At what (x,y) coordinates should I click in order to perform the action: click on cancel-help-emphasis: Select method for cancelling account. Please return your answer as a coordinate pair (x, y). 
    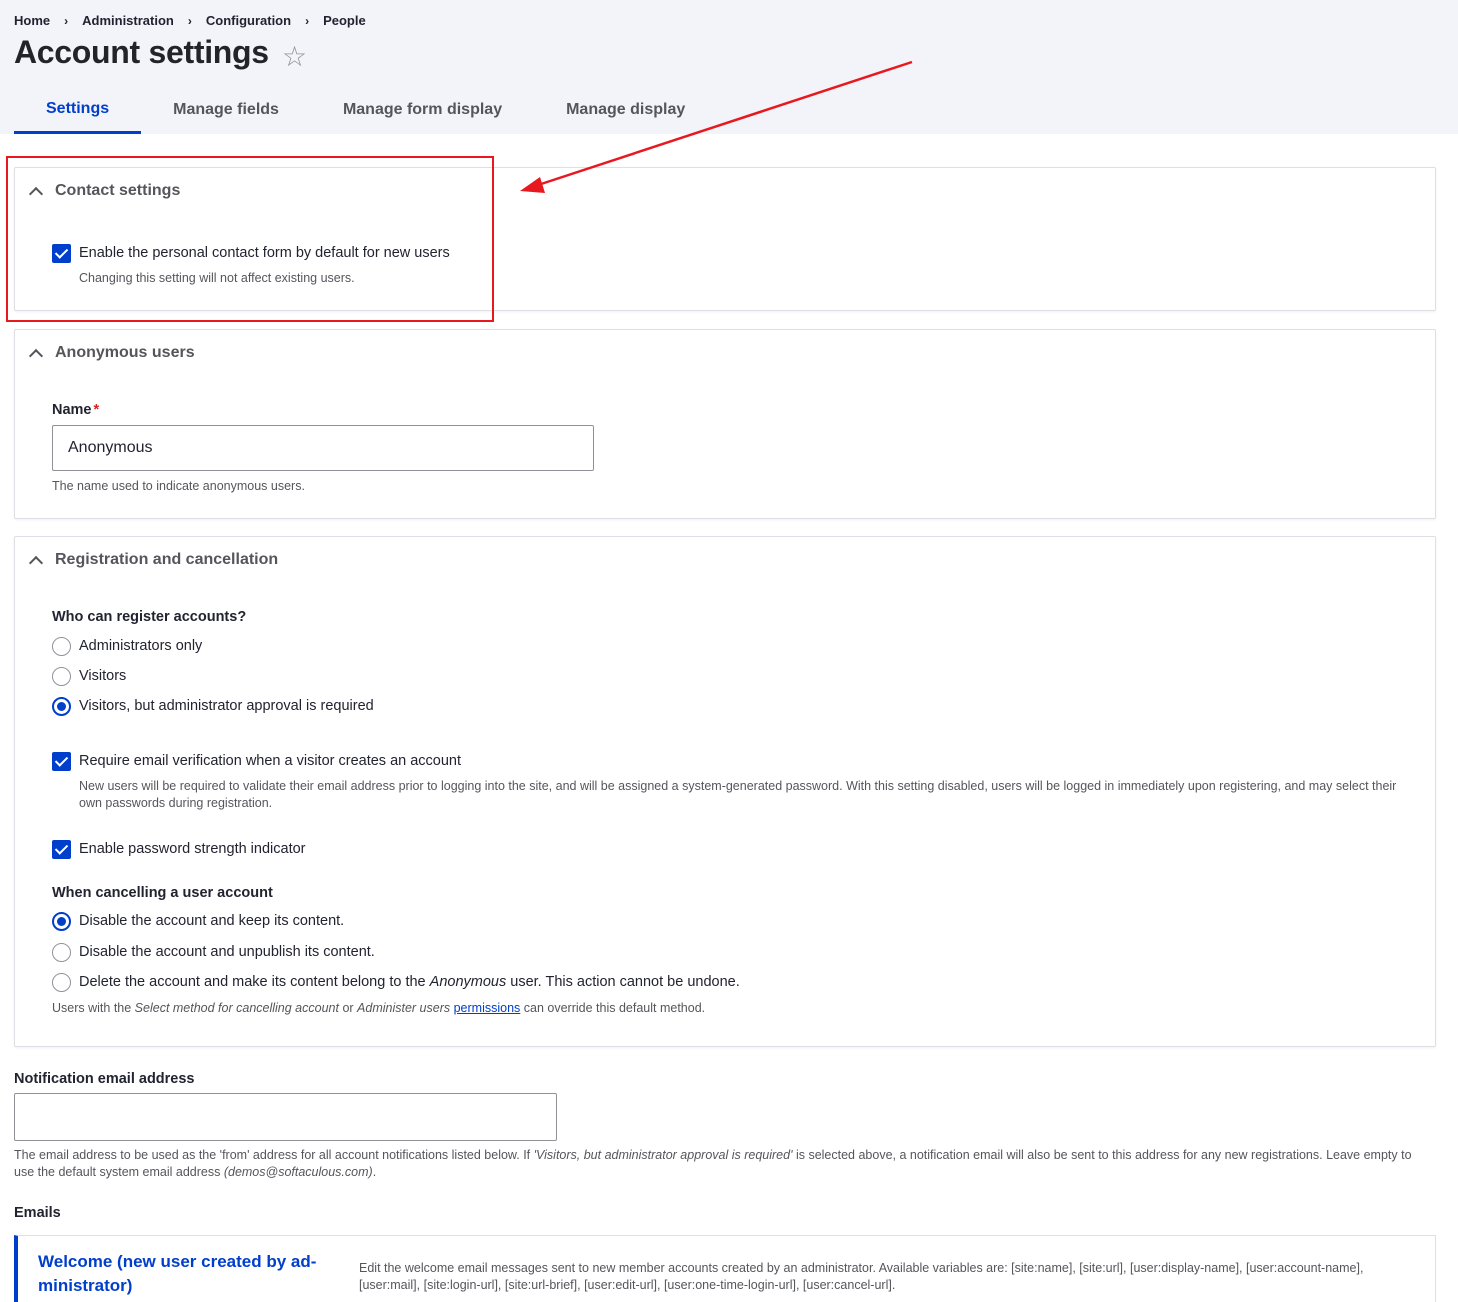
    Looking at the image, I should click on (236, 1008).